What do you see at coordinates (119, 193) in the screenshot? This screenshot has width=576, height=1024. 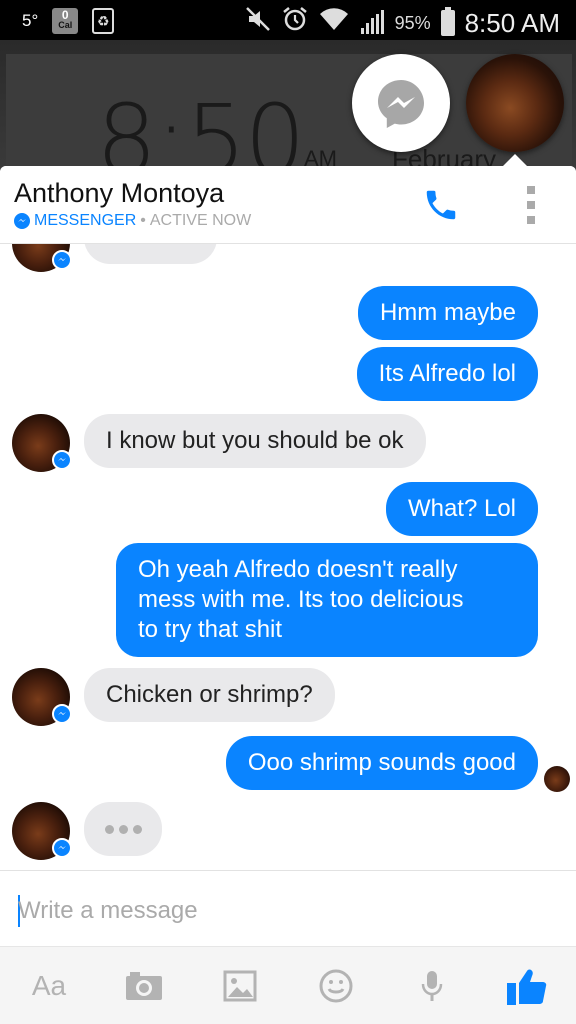 I see `contact-name: Anthony Montoya` at bounding box center [119, 193].